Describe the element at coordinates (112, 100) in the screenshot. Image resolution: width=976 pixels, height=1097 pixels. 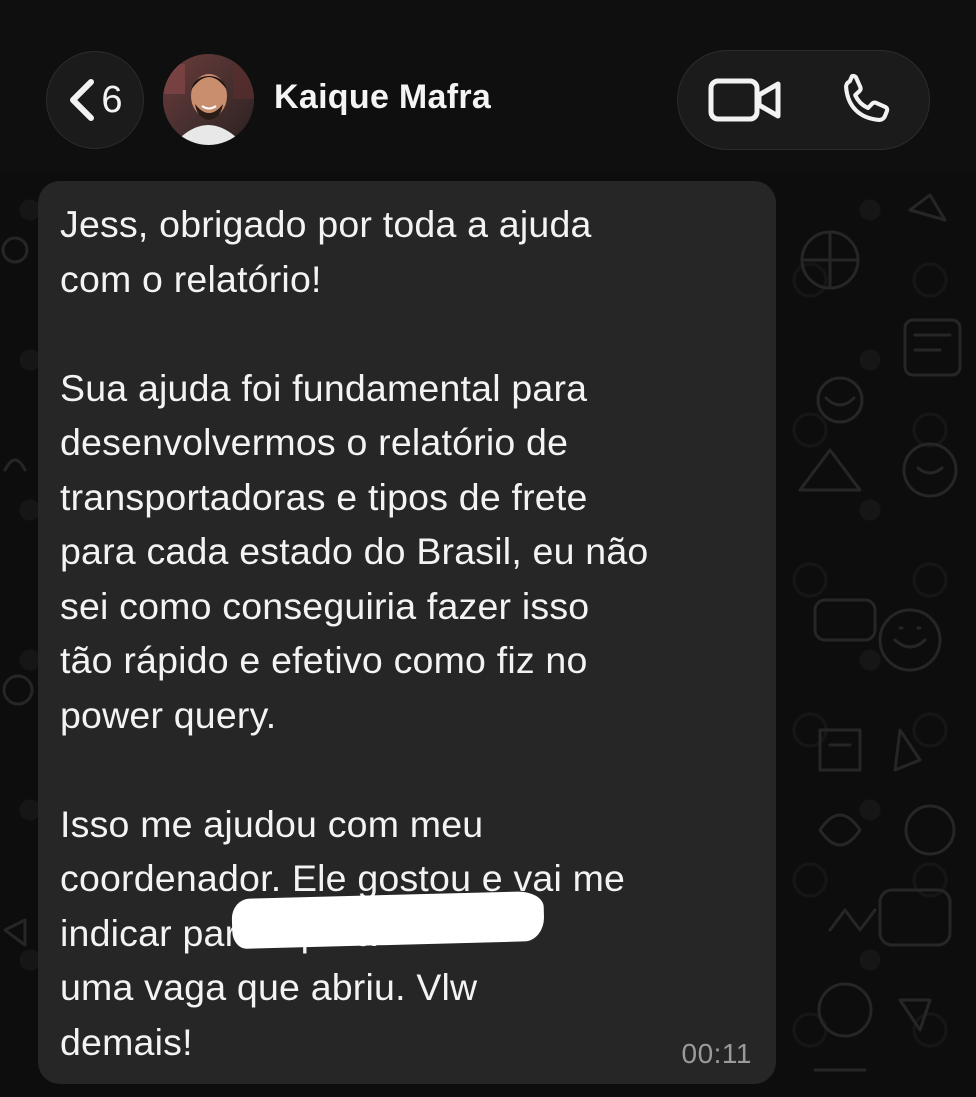
I see `unread-count: 6` at that location.